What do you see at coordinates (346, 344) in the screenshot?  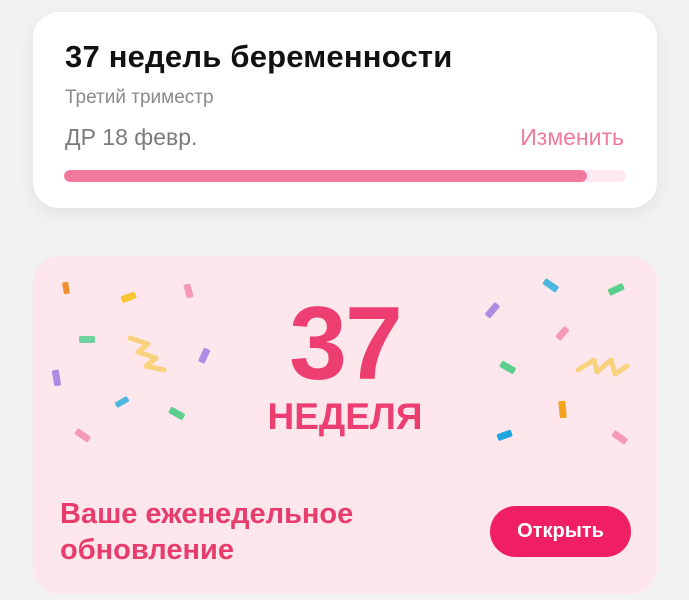 I see `week-number: 37` at bounding box center [346, 344].